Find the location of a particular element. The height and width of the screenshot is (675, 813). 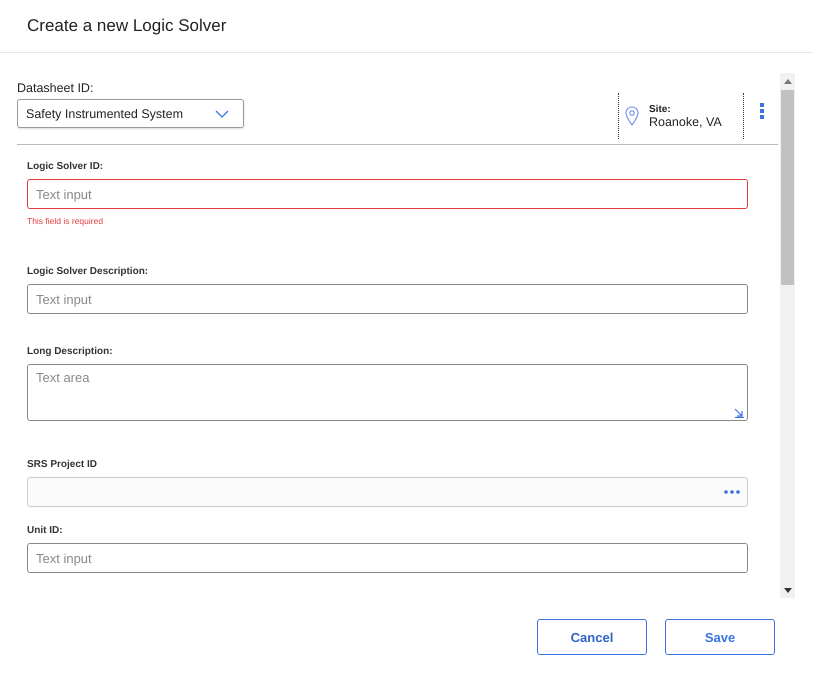

field-label: Datasheet ID: is located at coordinates (55, 88).